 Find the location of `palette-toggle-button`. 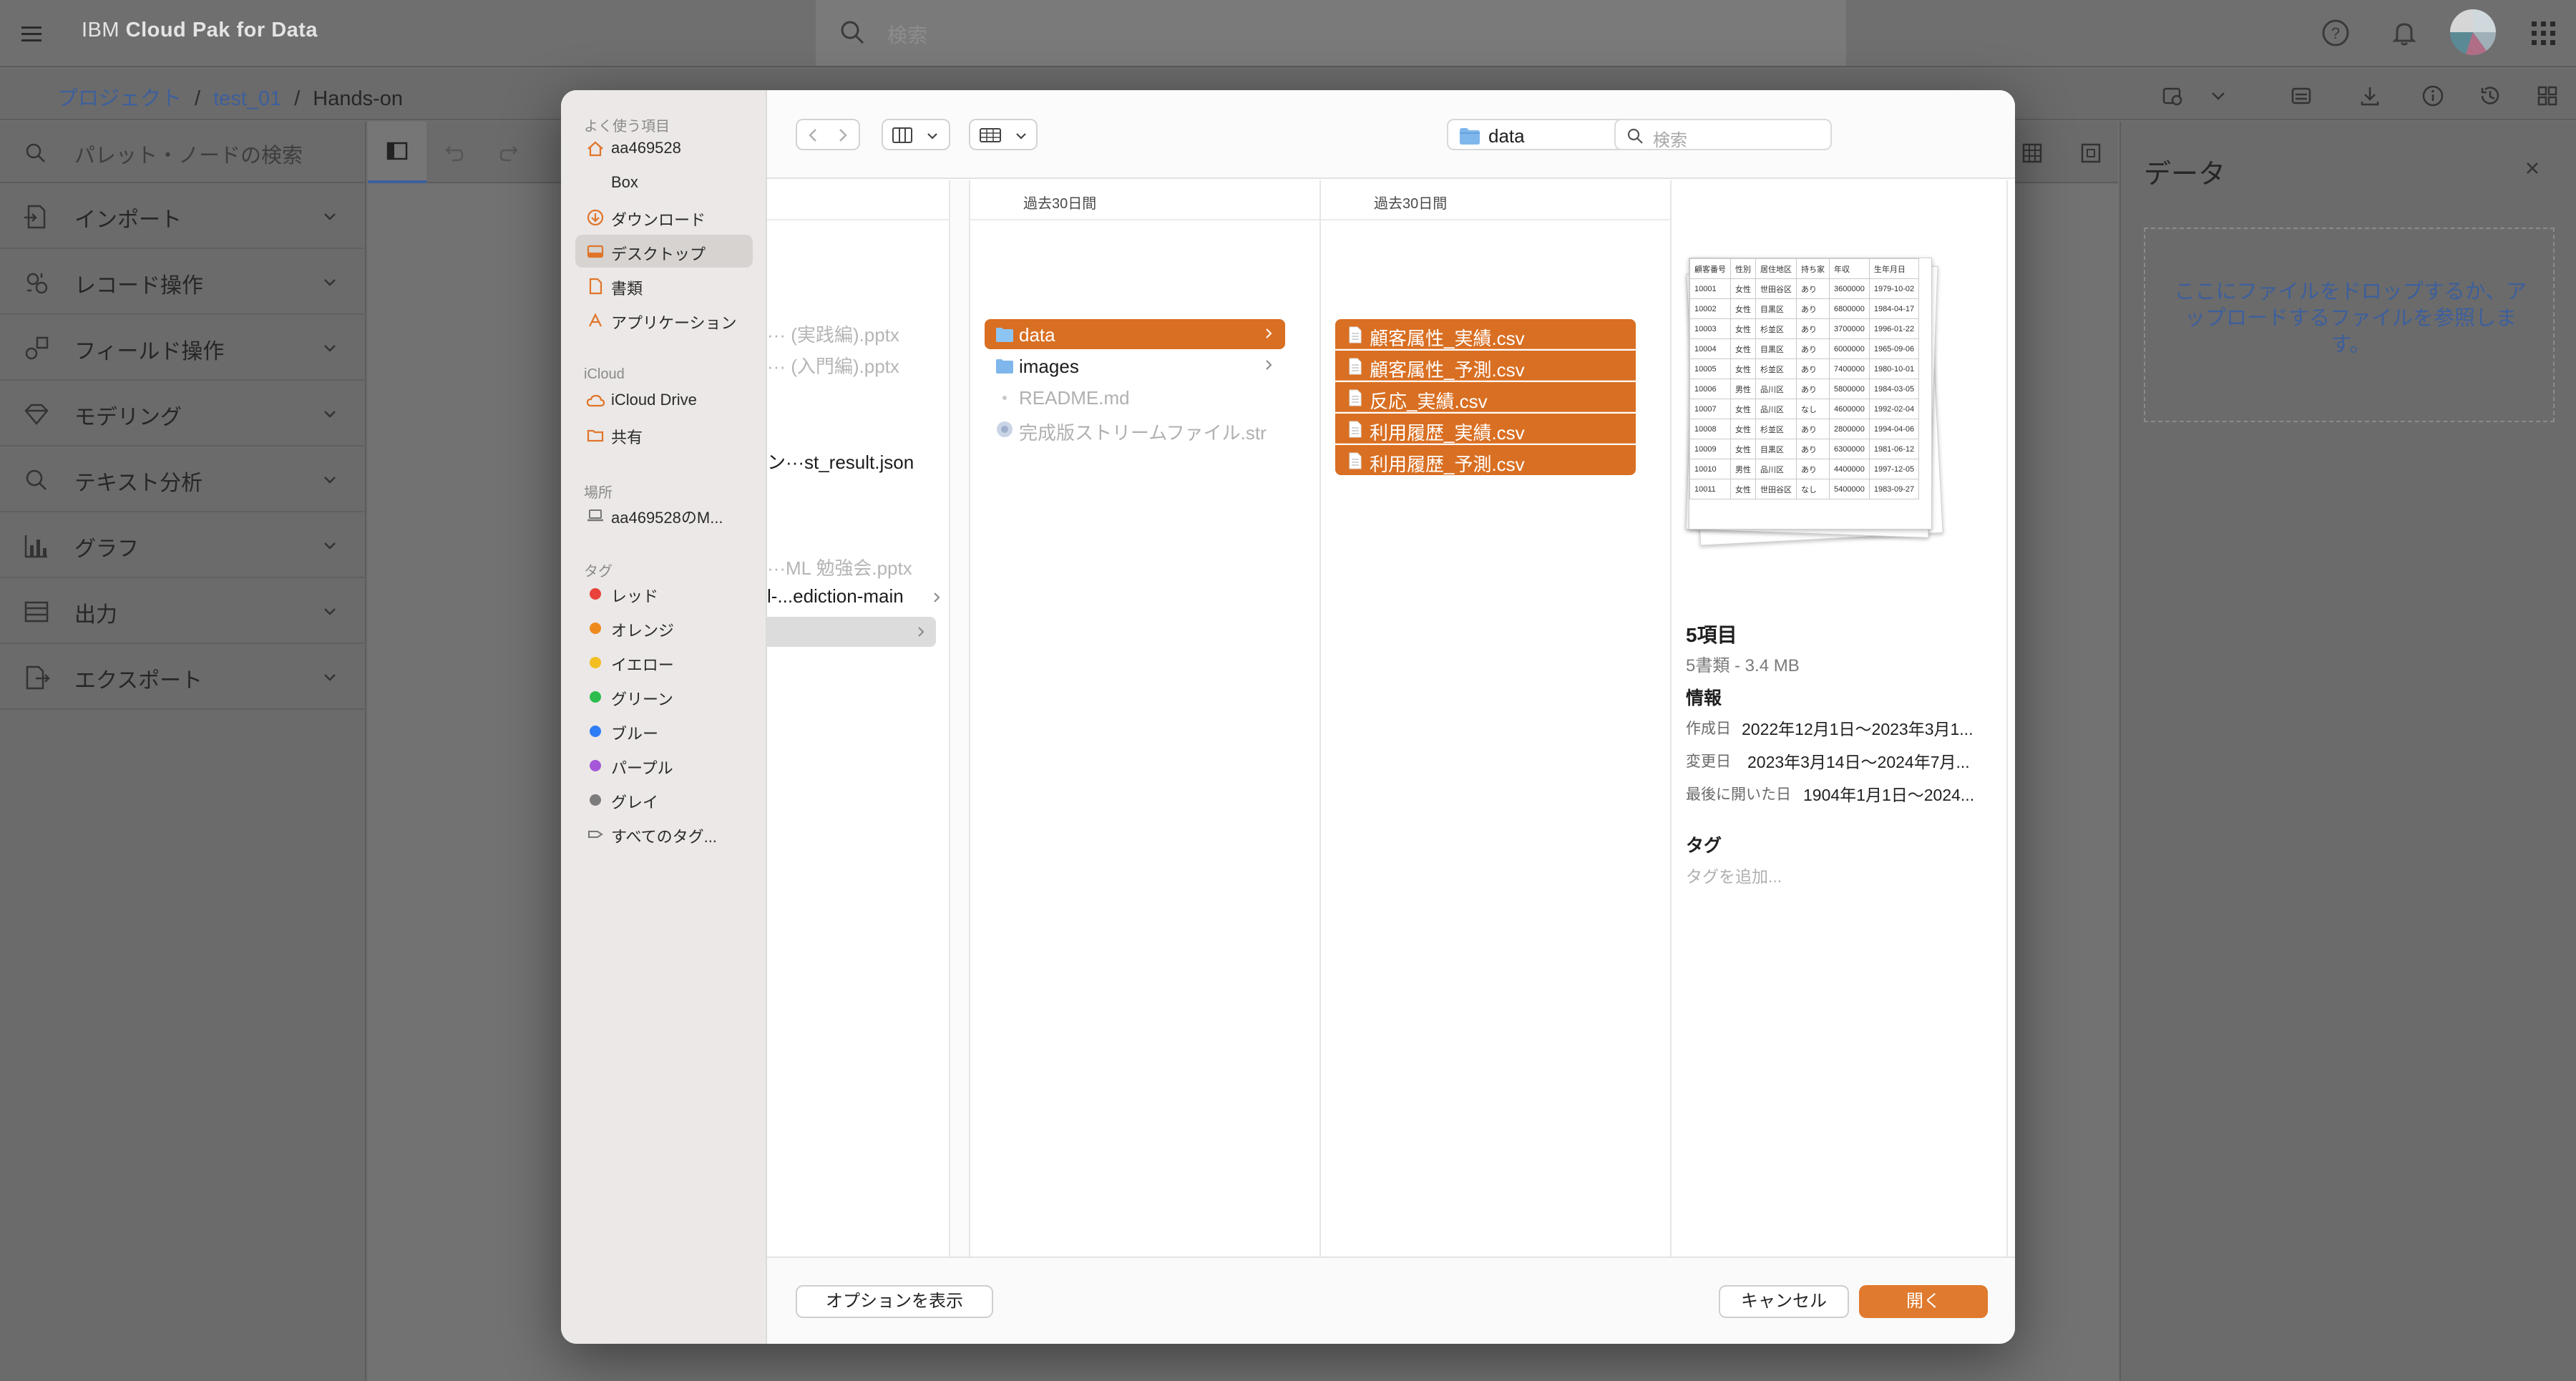

palette-toggle-button is located at coordinates (397, 152).